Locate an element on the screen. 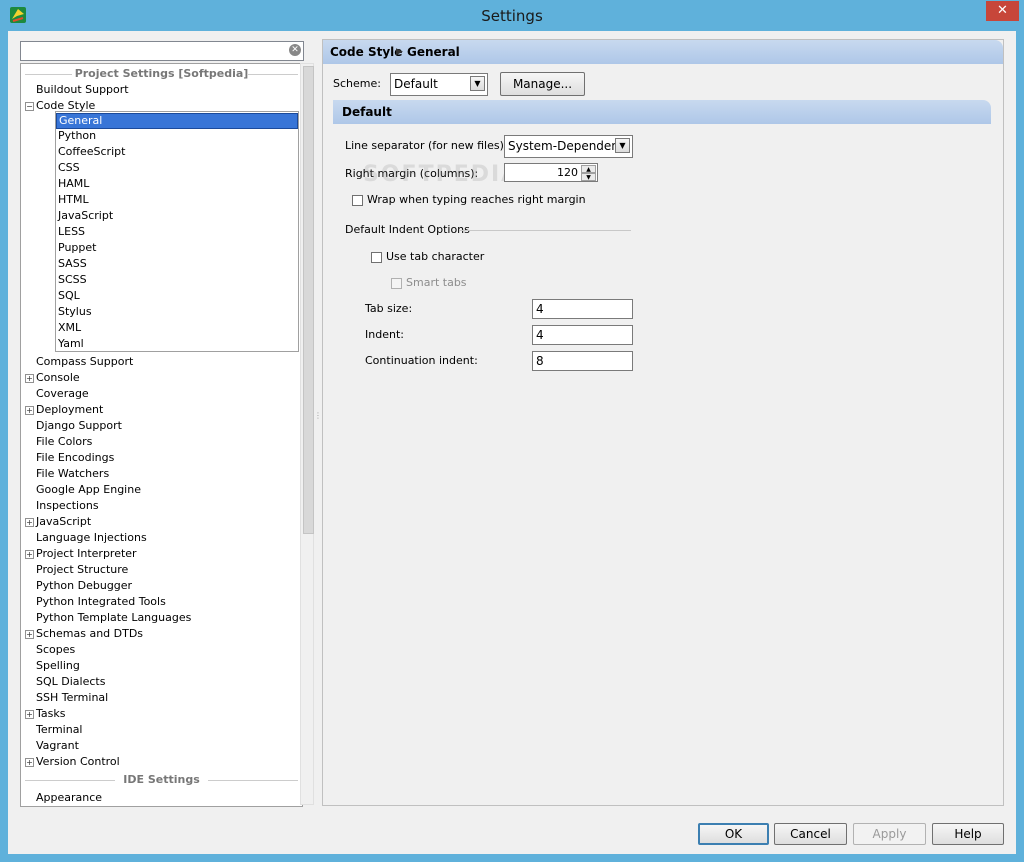 The width and height of the screenshot is (1024, 862). tree-item-spelling: Spelling is located at coordinates (52, 666).